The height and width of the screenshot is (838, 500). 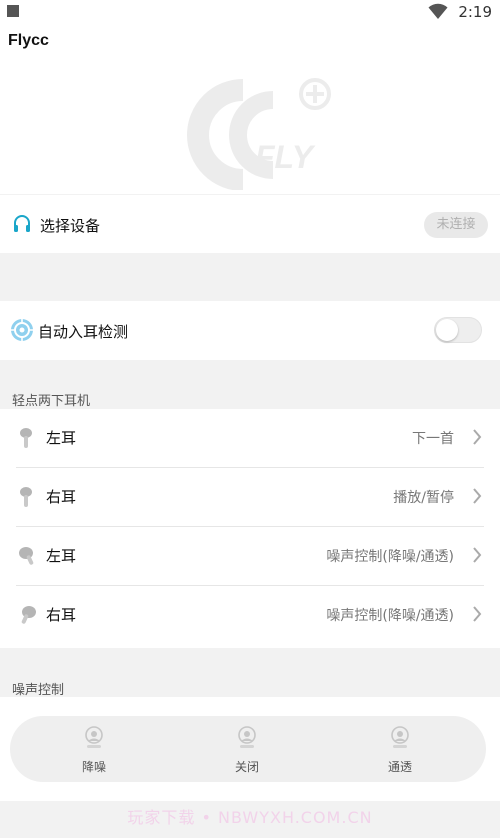 I want to click on auto-ear-detect-toggle, so click(x=458, y=330).